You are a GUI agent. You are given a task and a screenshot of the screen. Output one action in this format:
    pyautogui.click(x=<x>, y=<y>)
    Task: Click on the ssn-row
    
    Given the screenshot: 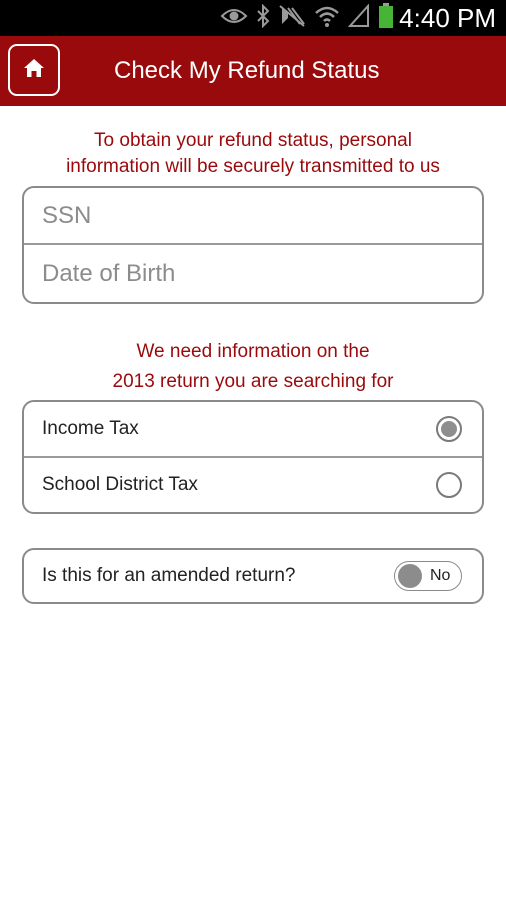 What is the action you would take?
    pyautogui.click(x=253, y=216)
    